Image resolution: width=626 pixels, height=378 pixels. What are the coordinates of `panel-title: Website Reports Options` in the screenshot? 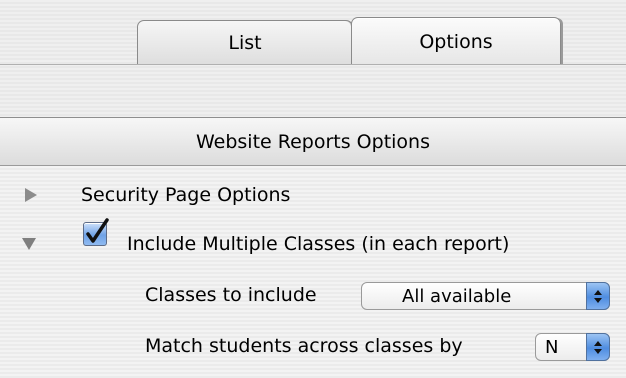 It's located at (312, 141).